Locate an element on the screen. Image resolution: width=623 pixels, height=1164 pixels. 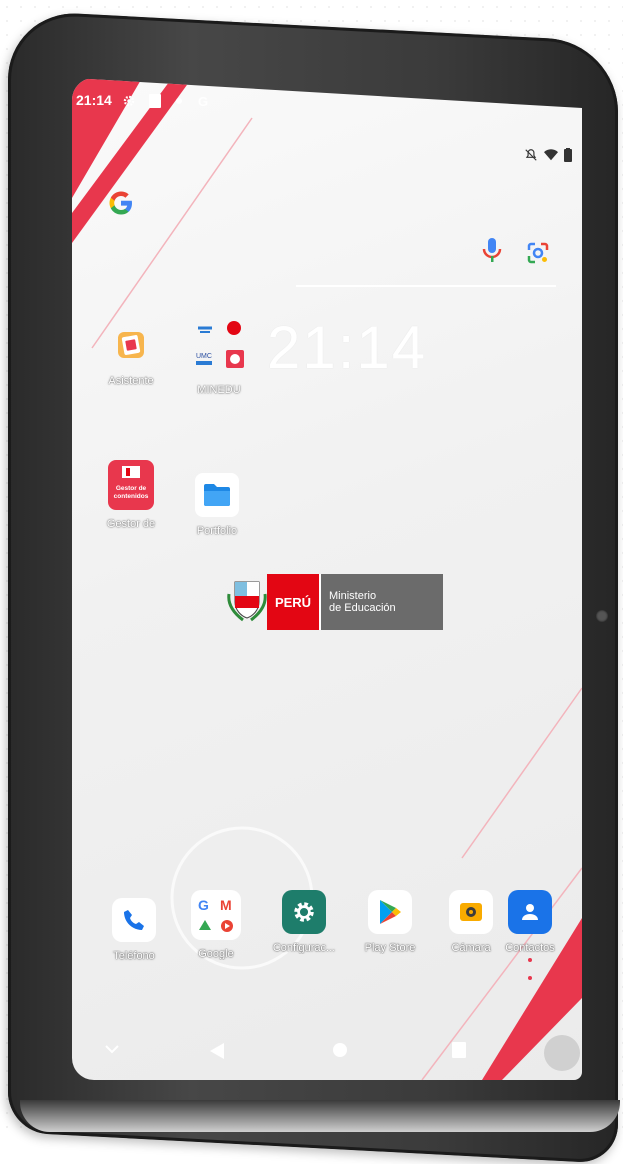
microphone-icon is located at coordinates (492, 251).